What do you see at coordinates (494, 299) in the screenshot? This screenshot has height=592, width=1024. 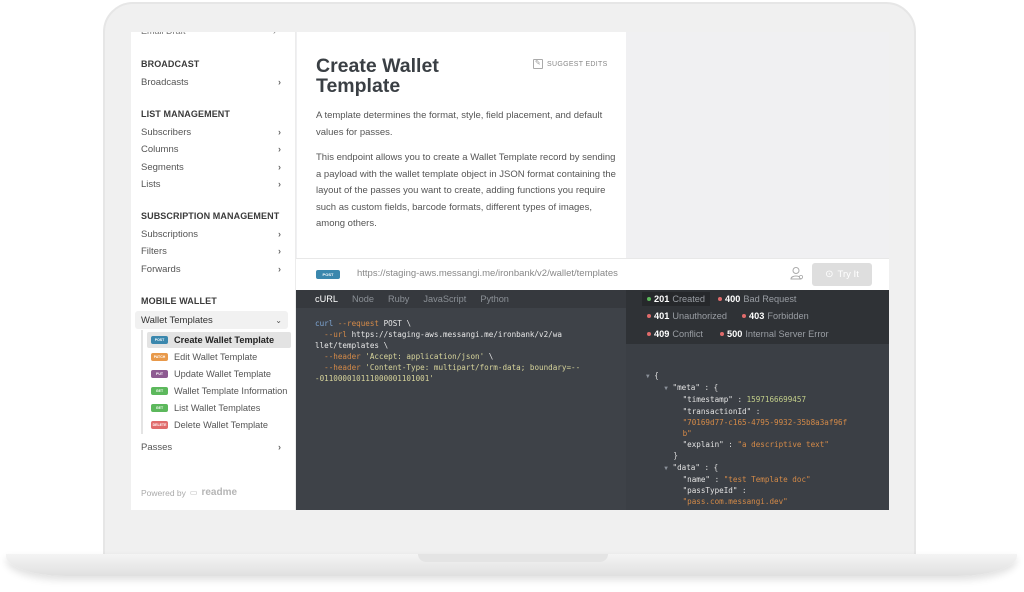 I see `tab-python: Python` at bounding box center [494, 299].